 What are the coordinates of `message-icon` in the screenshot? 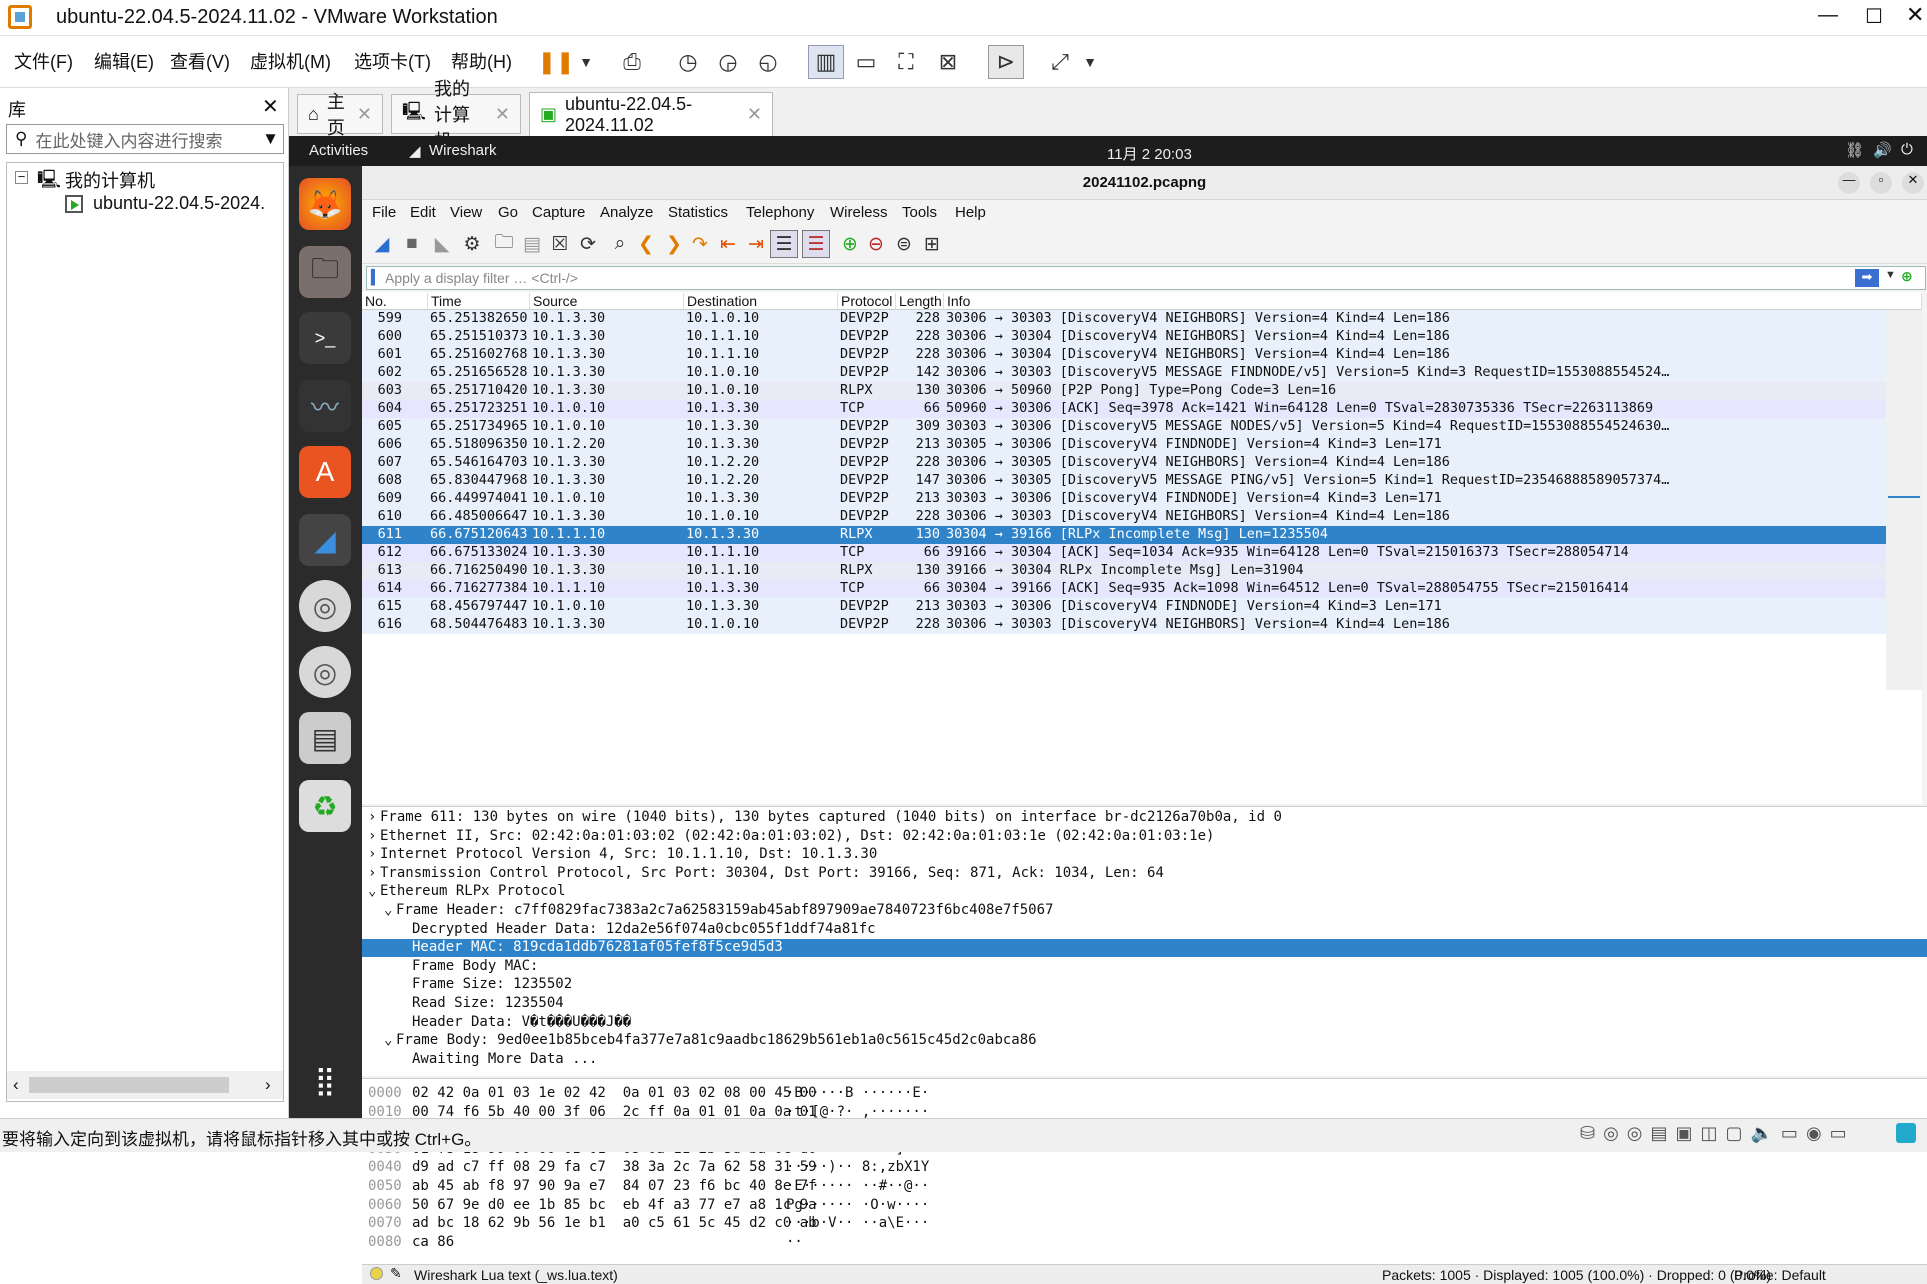 It's located at (1906, 1133).